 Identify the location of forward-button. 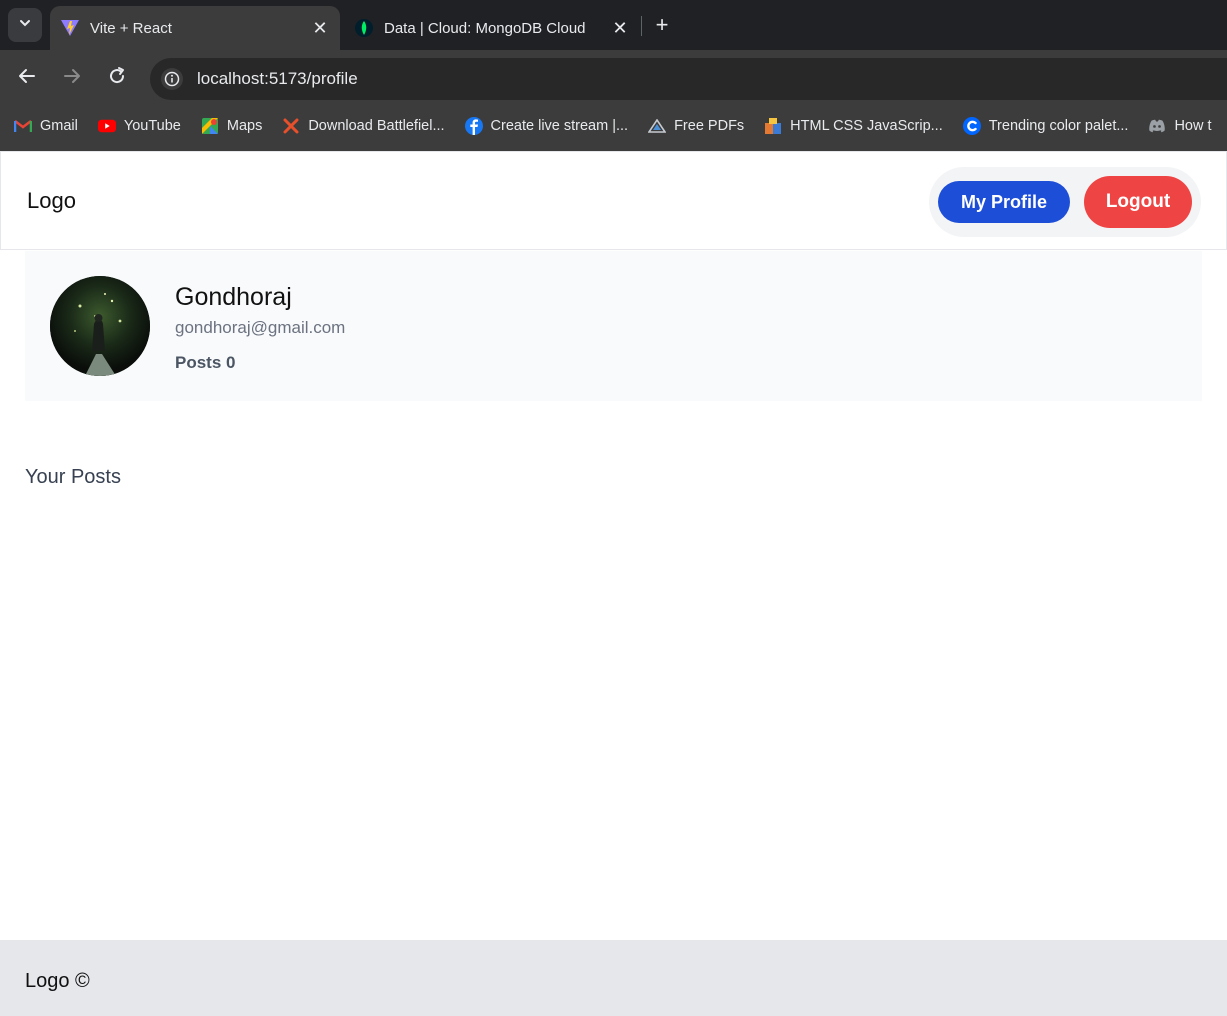
(72, 76).